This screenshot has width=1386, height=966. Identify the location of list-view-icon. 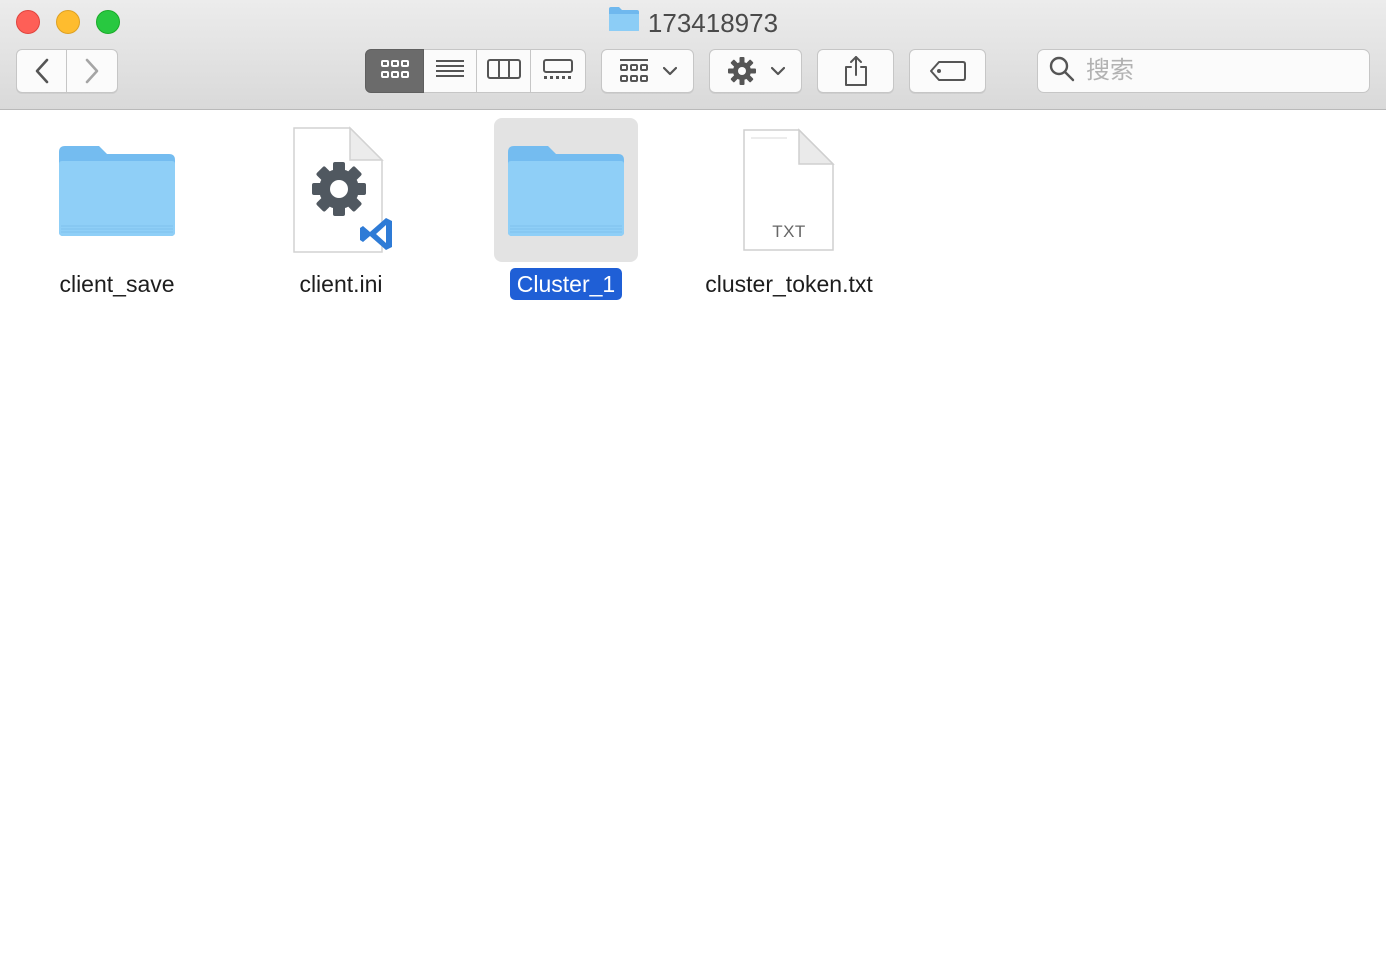
(450, 71).